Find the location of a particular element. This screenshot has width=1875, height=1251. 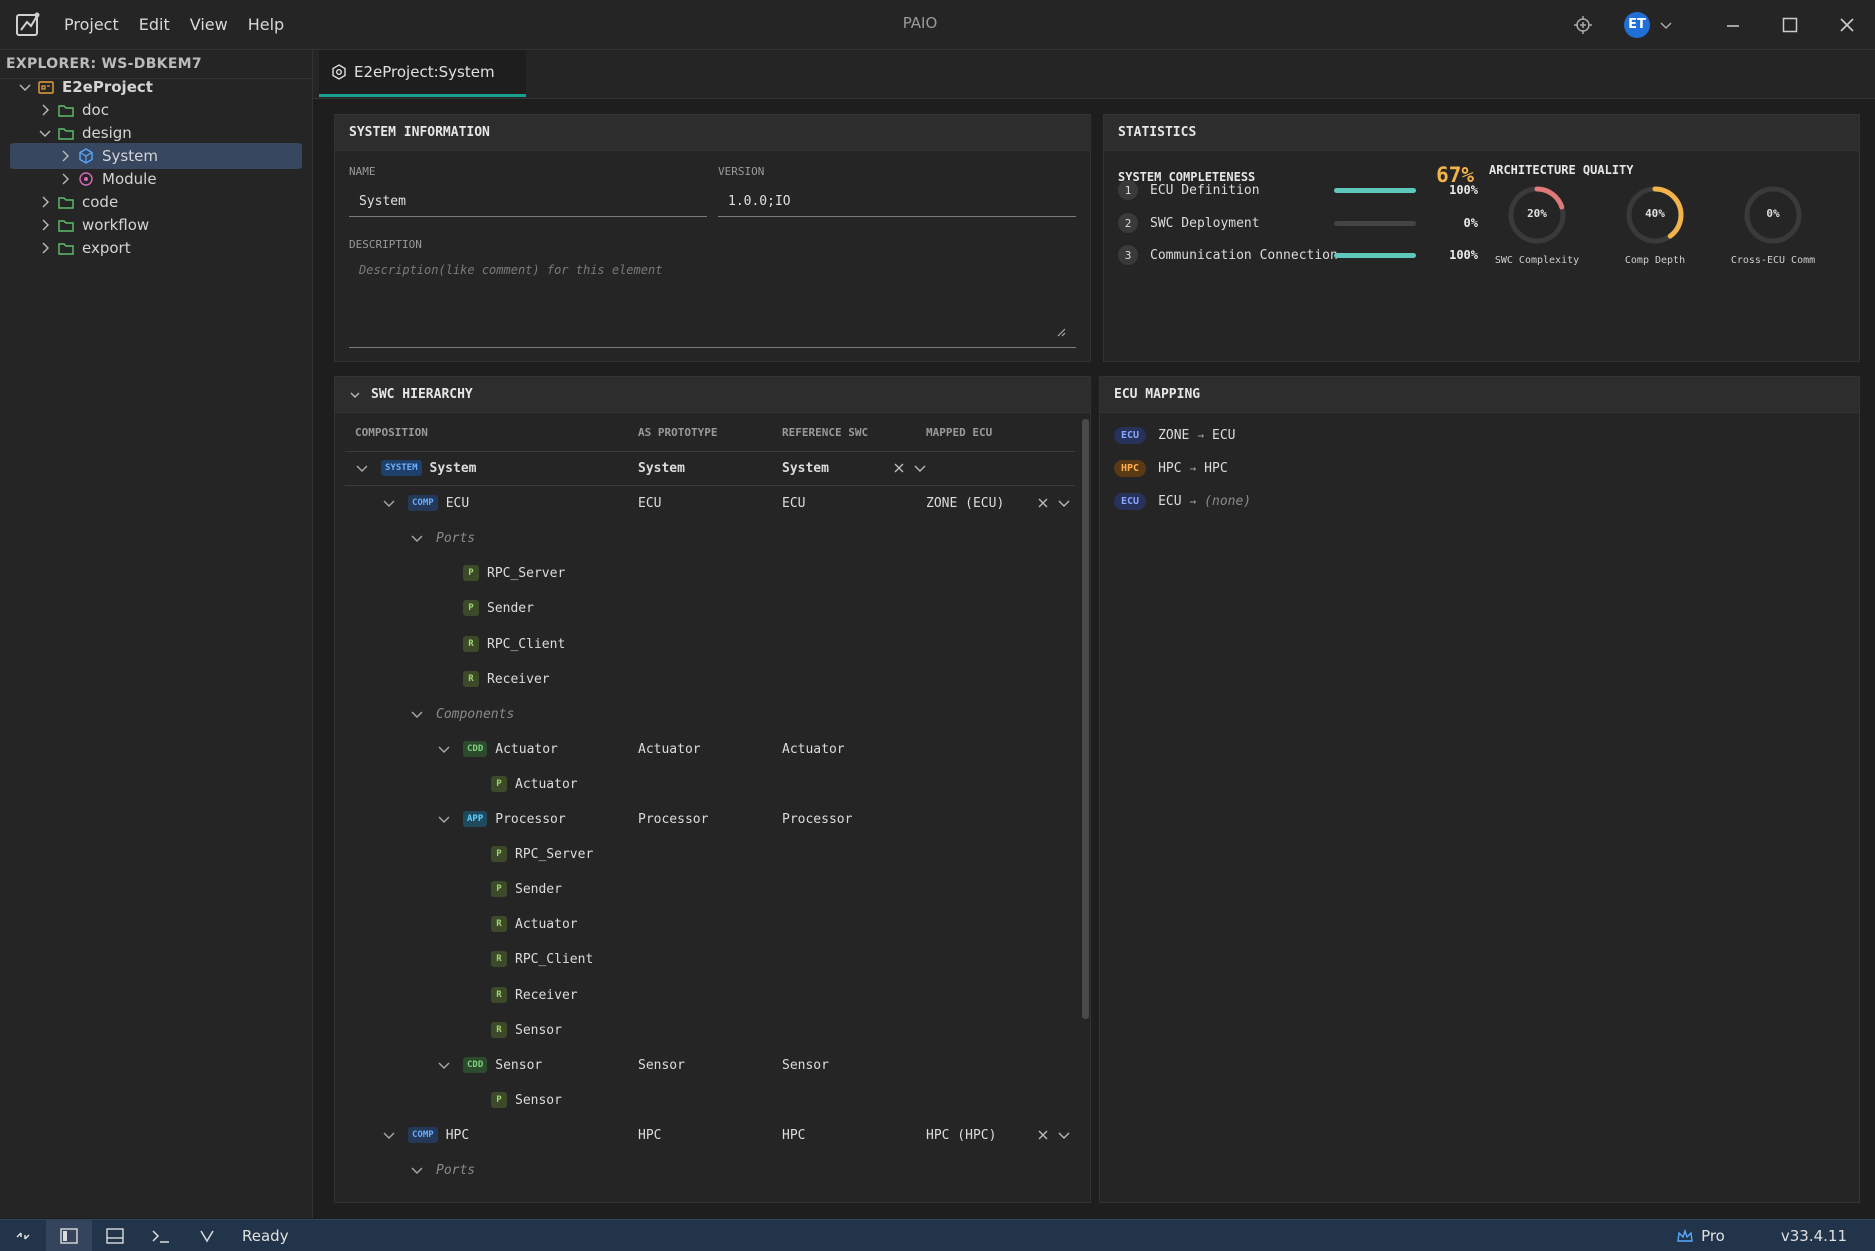

swc-hierarchy-header: SWC HIERARCHY is located at coordinates (712, 395).